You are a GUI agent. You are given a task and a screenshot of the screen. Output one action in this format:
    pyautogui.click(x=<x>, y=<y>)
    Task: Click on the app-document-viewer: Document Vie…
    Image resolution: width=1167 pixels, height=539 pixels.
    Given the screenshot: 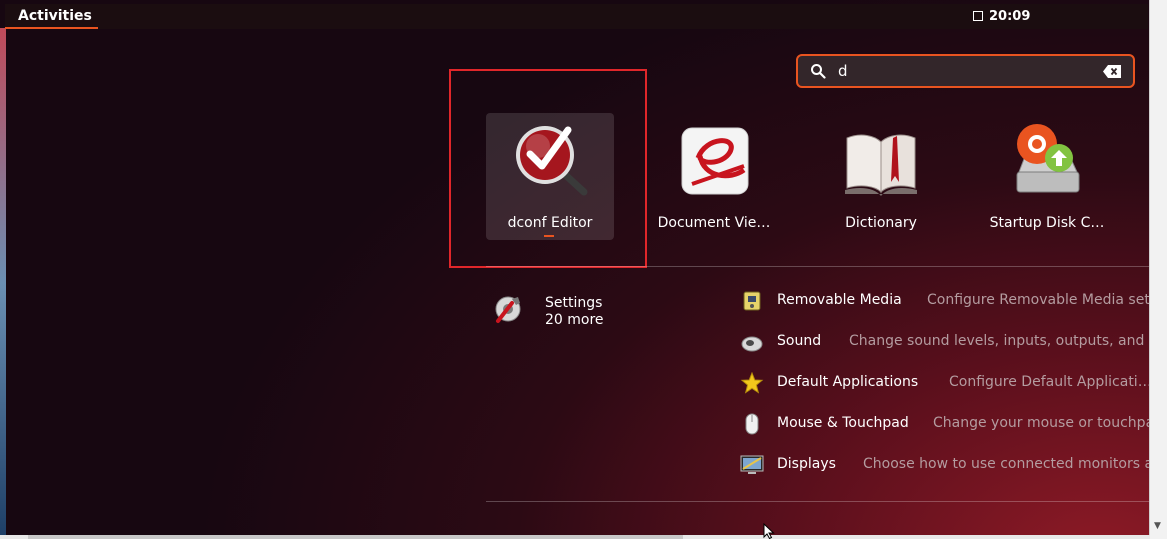 What is the action you would take?
    pyautogui.click(x=714, y=176)
    